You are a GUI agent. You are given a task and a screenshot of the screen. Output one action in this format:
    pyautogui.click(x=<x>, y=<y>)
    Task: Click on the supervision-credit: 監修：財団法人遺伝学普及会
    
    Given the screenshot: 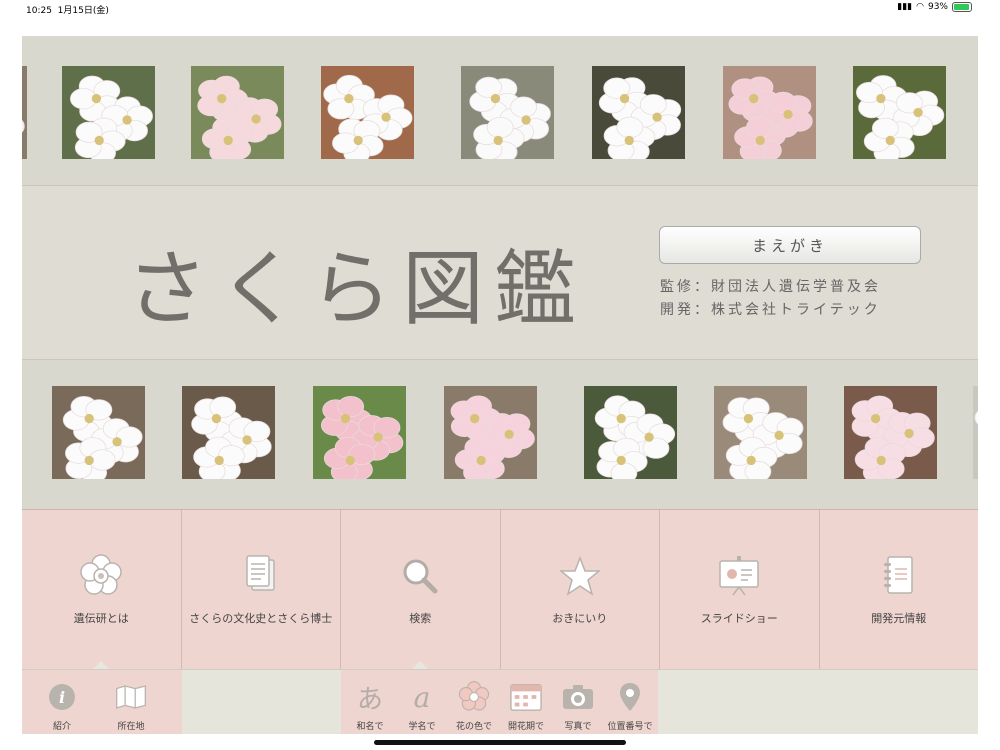 What is the action you would take?
    pyautogui.click(x=770, y=287)
    